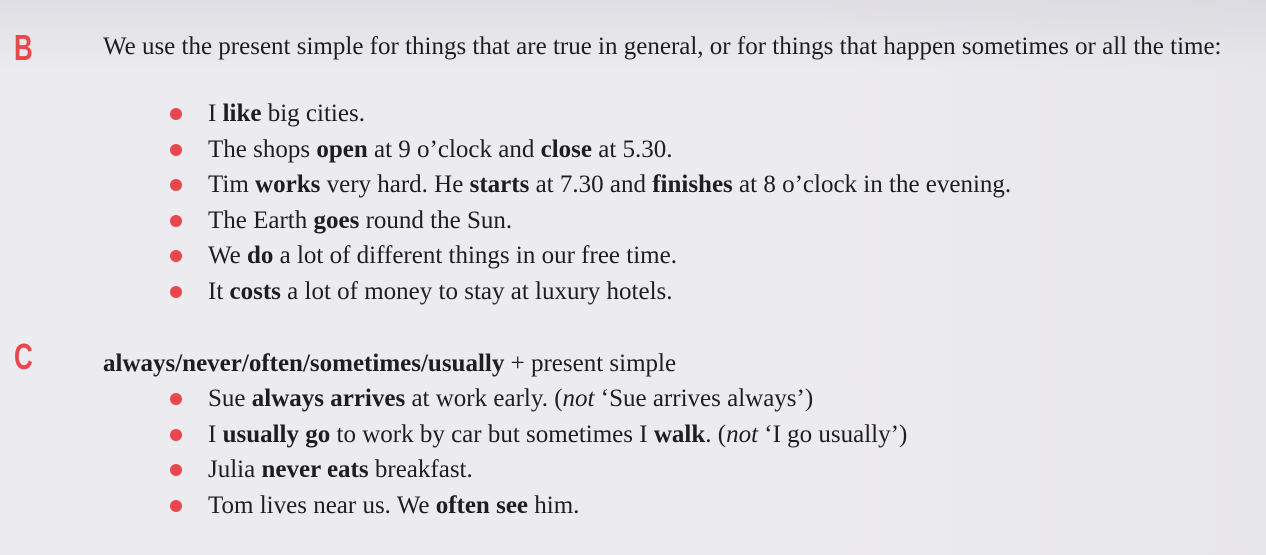  Describe the element at coordinates (716, 434) in the screenshot. I see `example-text: . (` at that location.